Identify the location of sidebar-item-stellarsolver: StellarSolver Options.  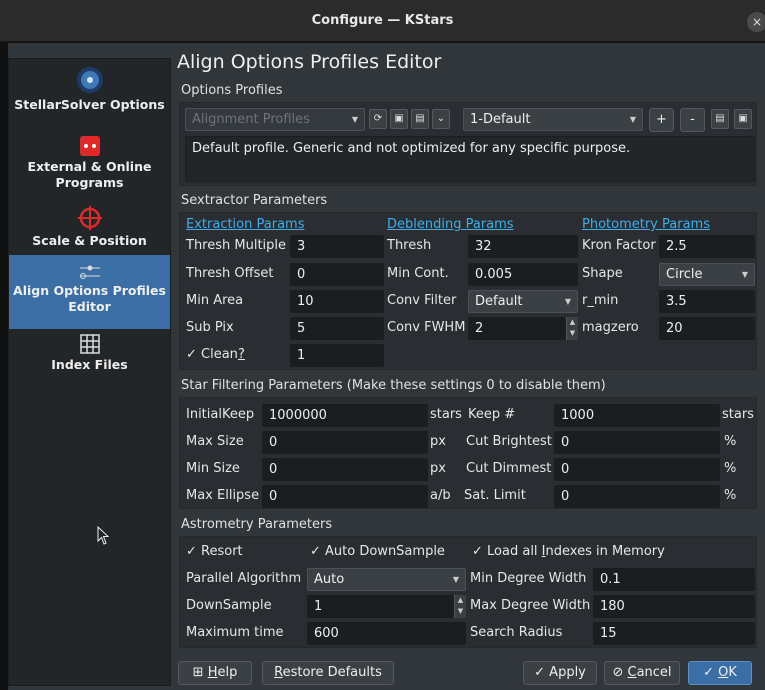
(89, 99).